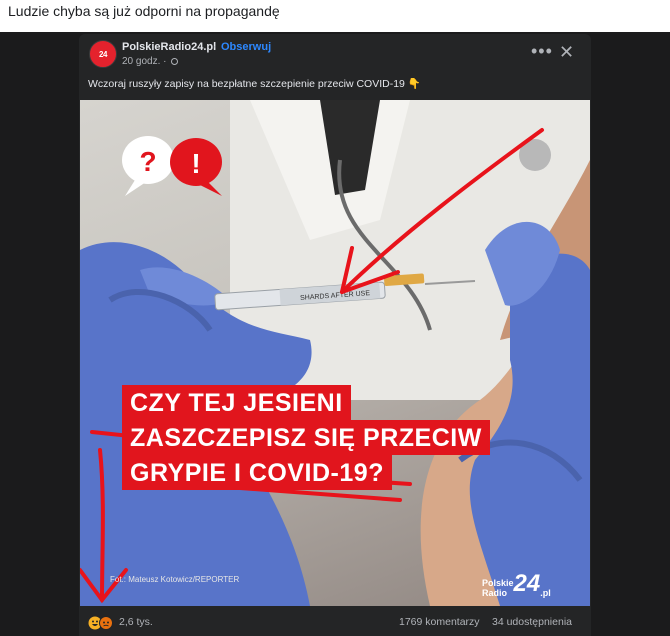  Describe the element at coordinates (566, 52) in the screenshot. I see `close-icon: ✕` at that location.